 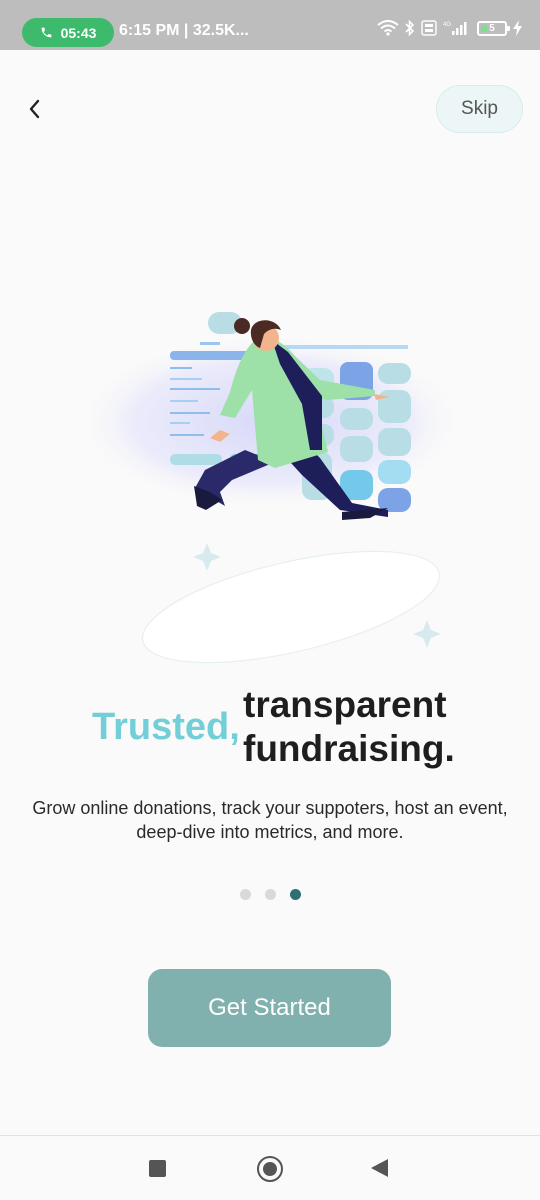 I want to click on headline: Trusted, transparent fundraising., so click(x=270, y=732).